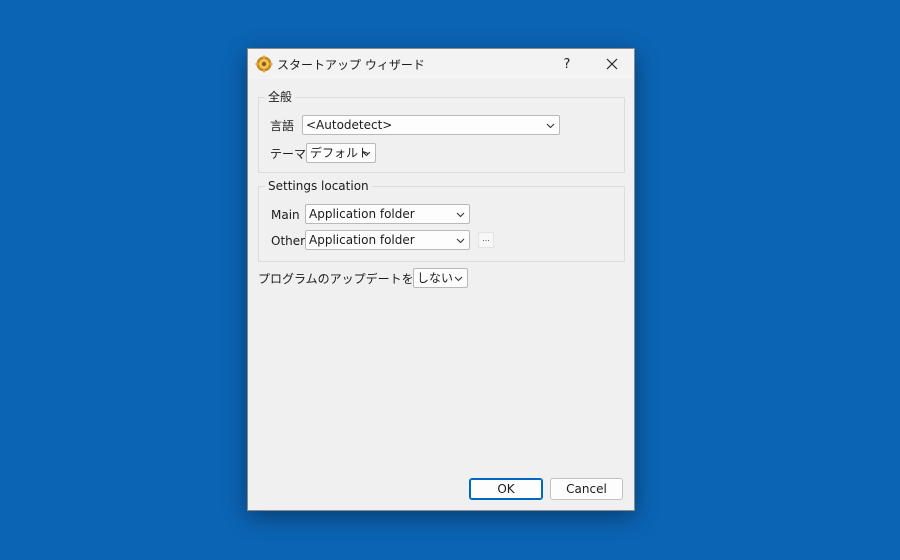 The image size is (900, 560). I want to click on general-groupbox: 全般 言語 <Autodetect> テーマ デフォルト, so click(441, 131).